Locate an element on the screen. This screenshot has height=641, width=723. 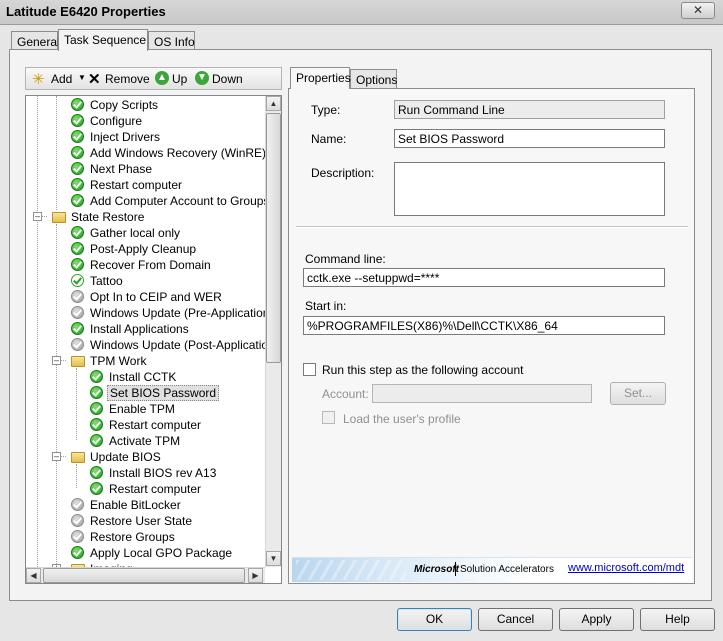
tree-item-label: Copy Scripts is located at coordinates (124, 105).